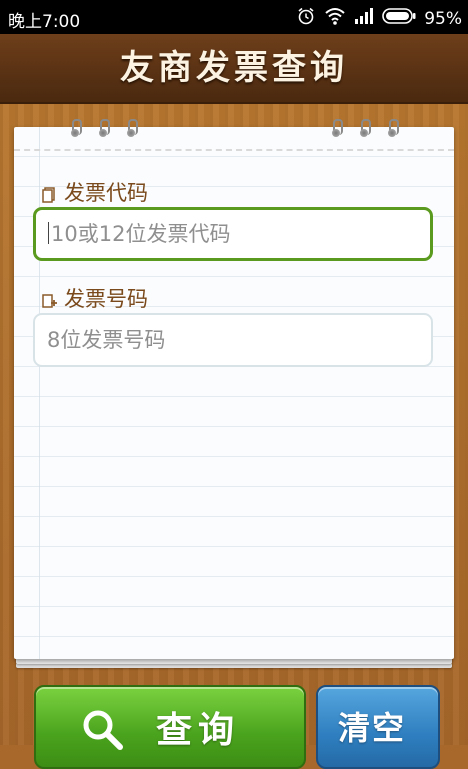  Describe the element at coordinates (141, 234) in the screenshot. I see `invoice-code-placeholder: 10或12位发票代码` at that location.